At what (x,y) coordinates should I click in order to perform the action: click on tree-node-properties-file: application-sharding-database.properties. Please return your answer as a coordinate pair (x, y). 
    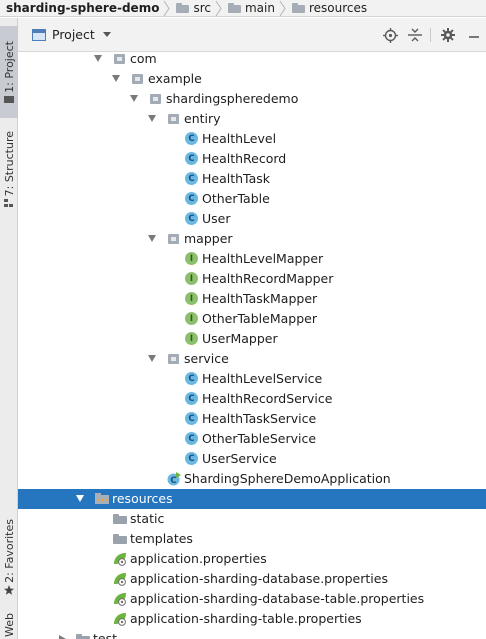
    Looking at the image, I should click on (252, 579).